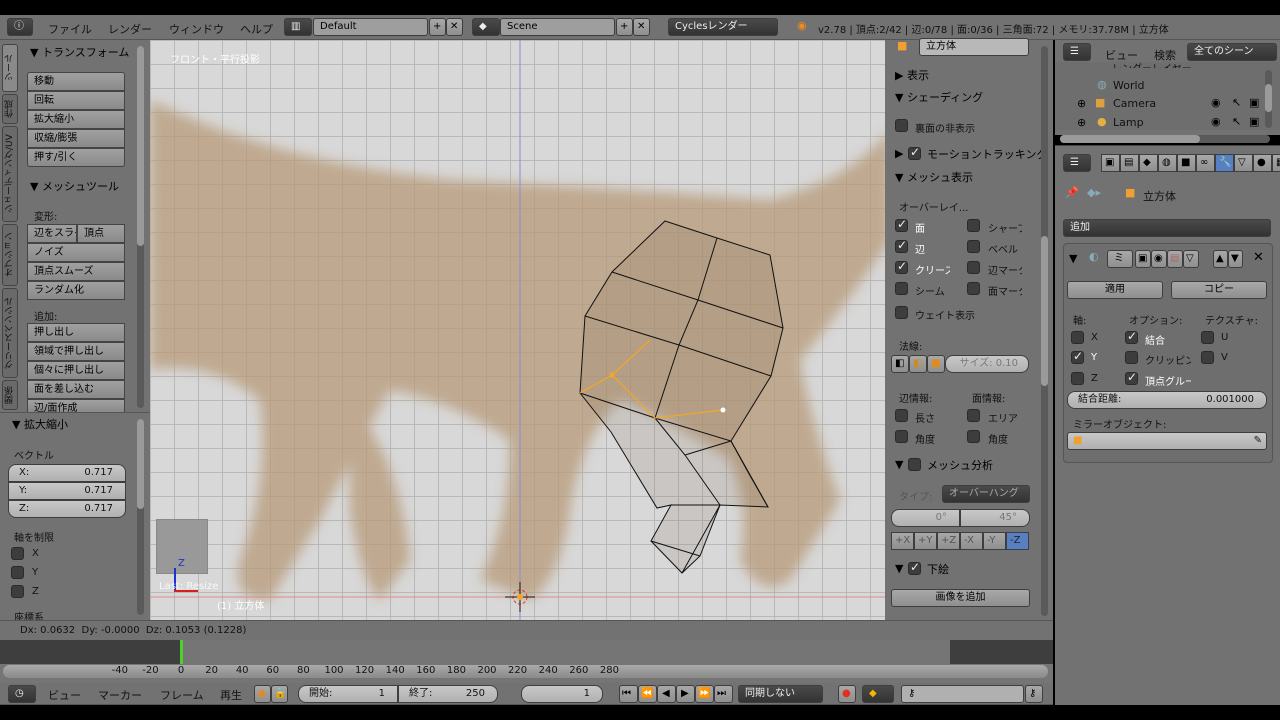 The image size is (1280, 720). What do you see at coordinates (76, 100) in the screenshot?
I see `rotate-button: 回転` at bounding box center [76, 100].